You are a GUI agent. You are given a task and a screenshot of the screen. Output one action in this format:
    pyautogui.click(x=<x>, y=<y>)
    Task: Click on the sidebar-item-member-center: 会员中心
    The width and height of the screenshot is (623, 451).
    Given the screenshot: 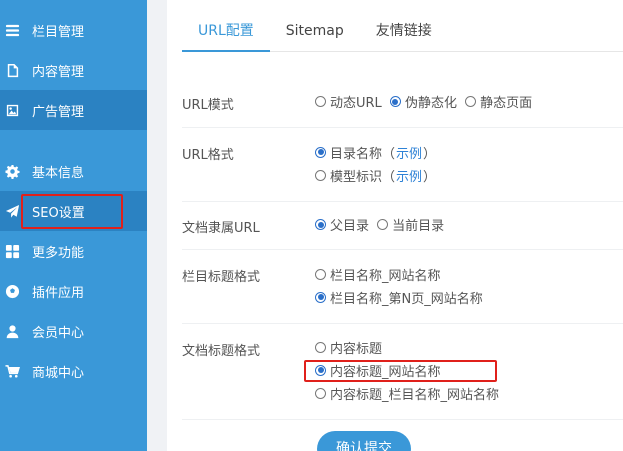 What is the action you would take?
    pyautogui.click(x=73, y=331)
    